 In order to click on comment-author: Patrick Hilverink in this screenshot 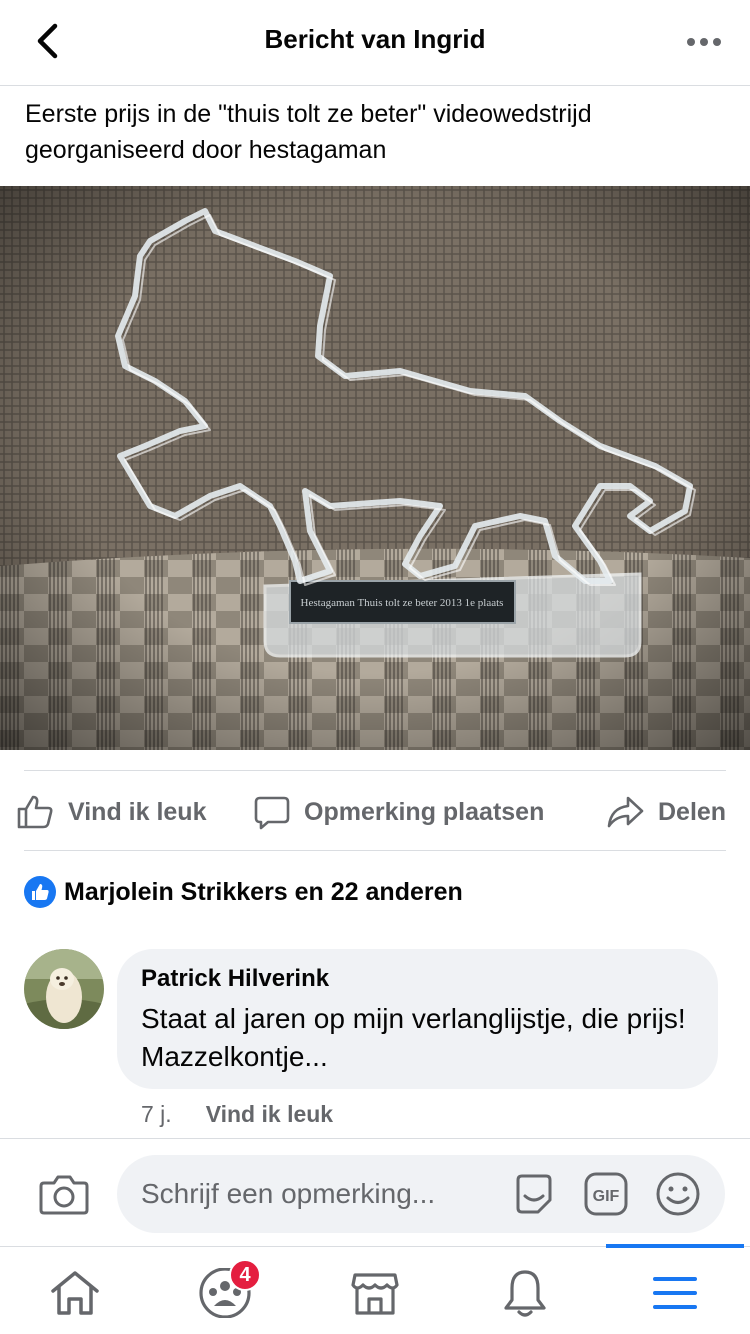, I will do `click(417, 979)`.